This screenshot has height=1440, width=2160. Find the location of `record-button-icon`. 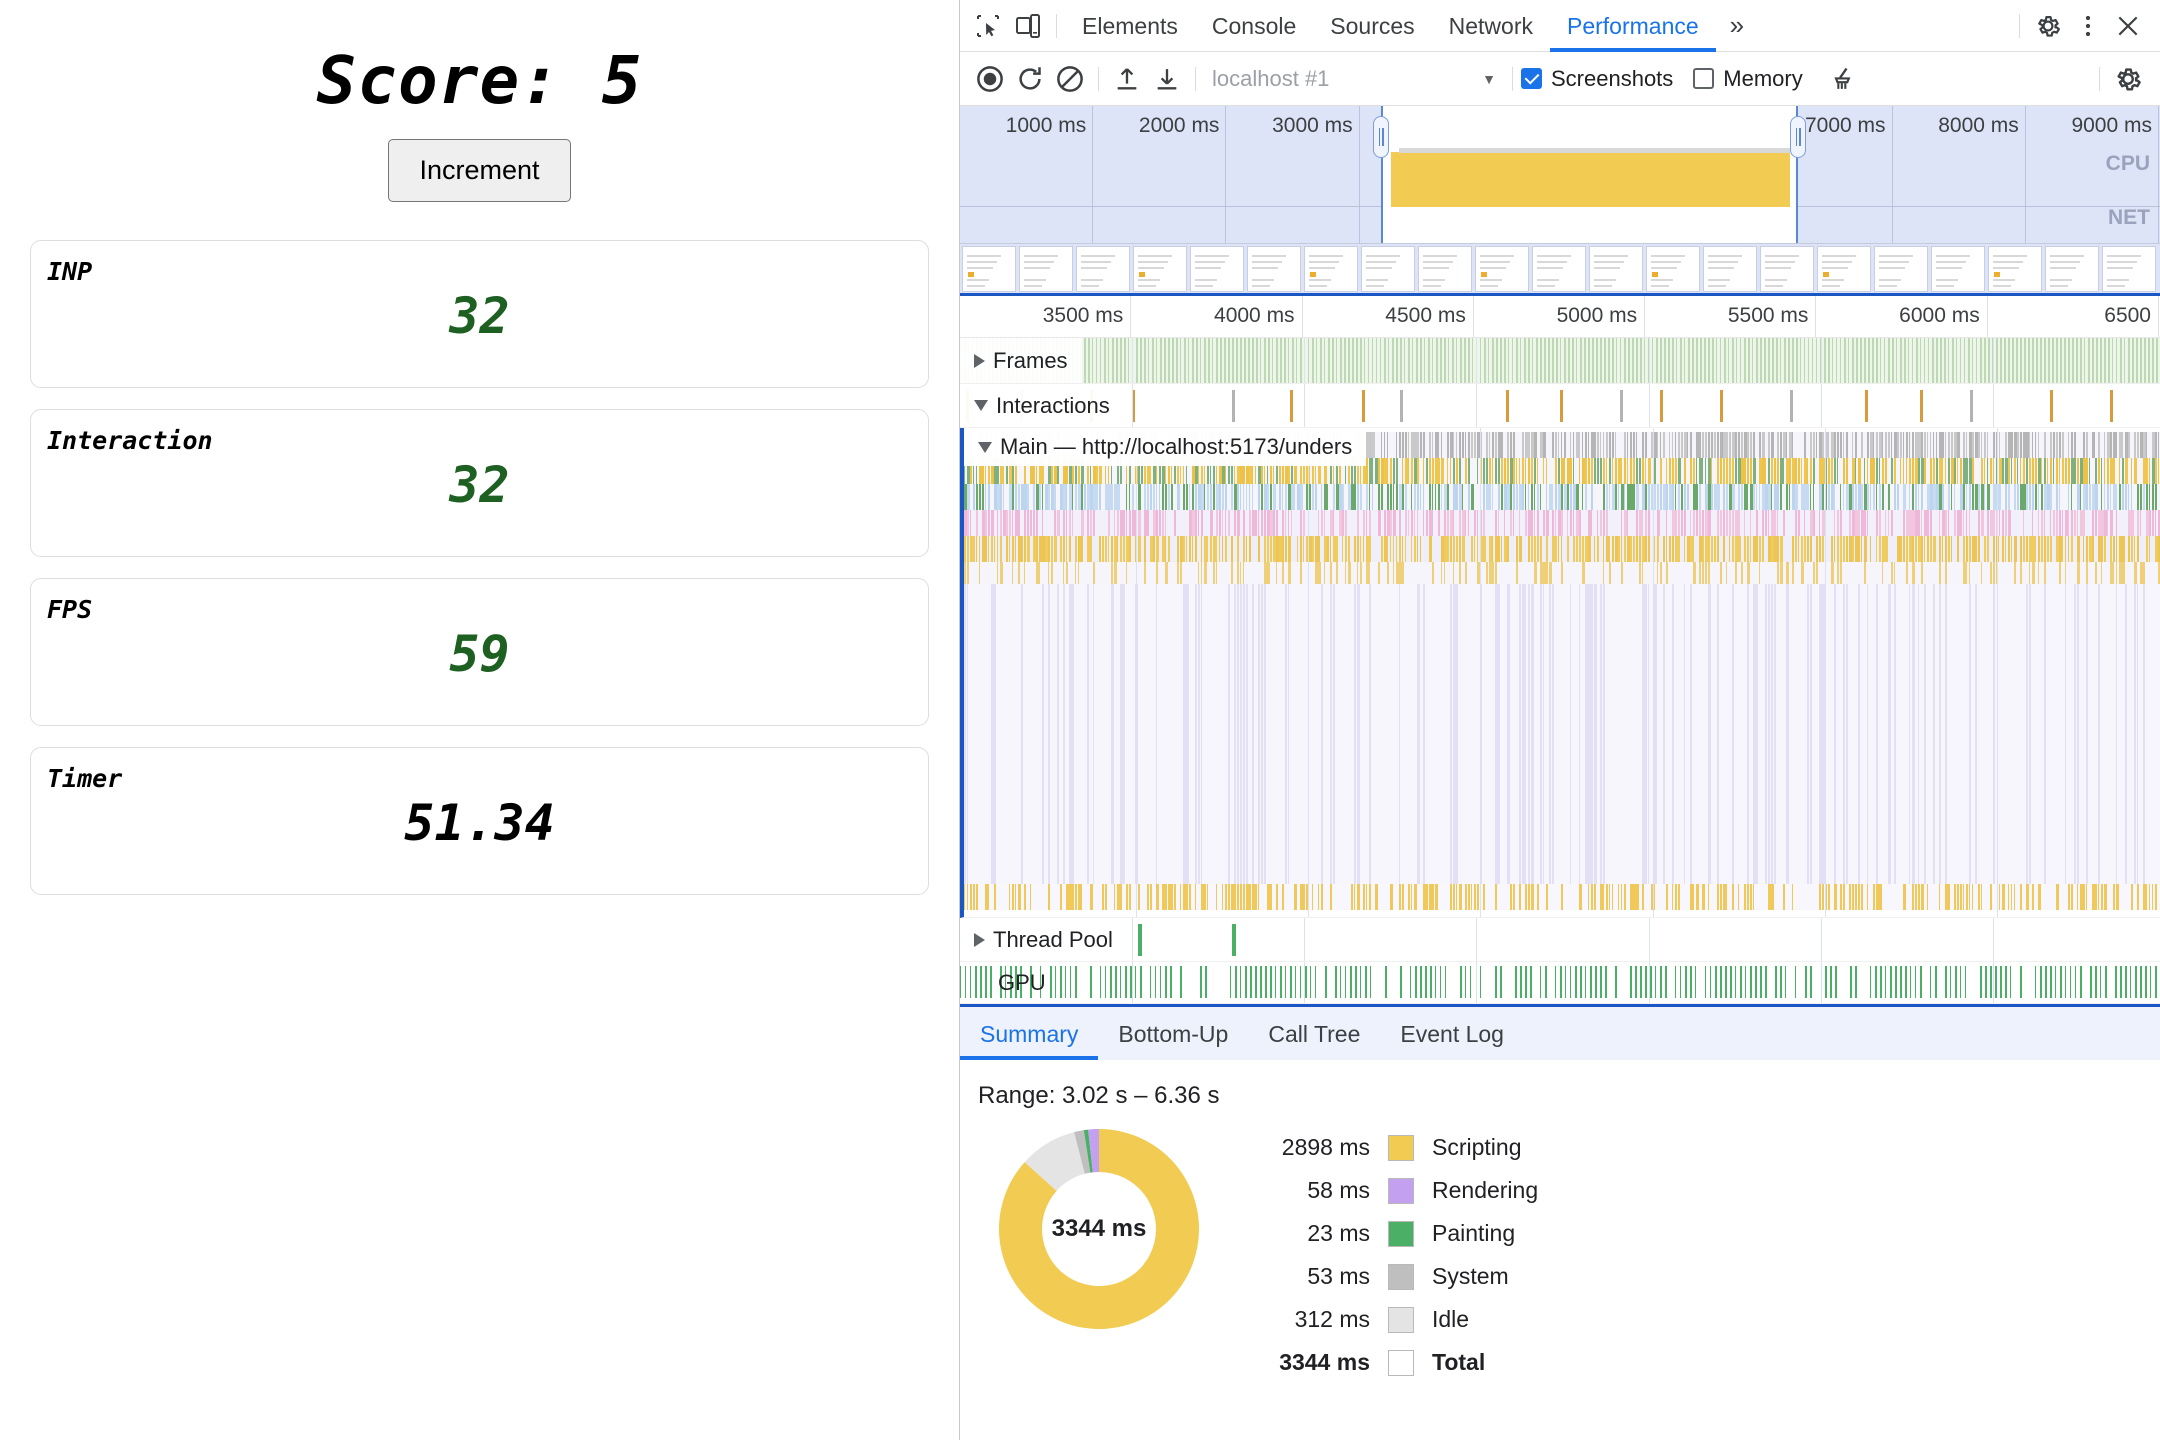

record-button-icon is located at coordinates (990, 79).